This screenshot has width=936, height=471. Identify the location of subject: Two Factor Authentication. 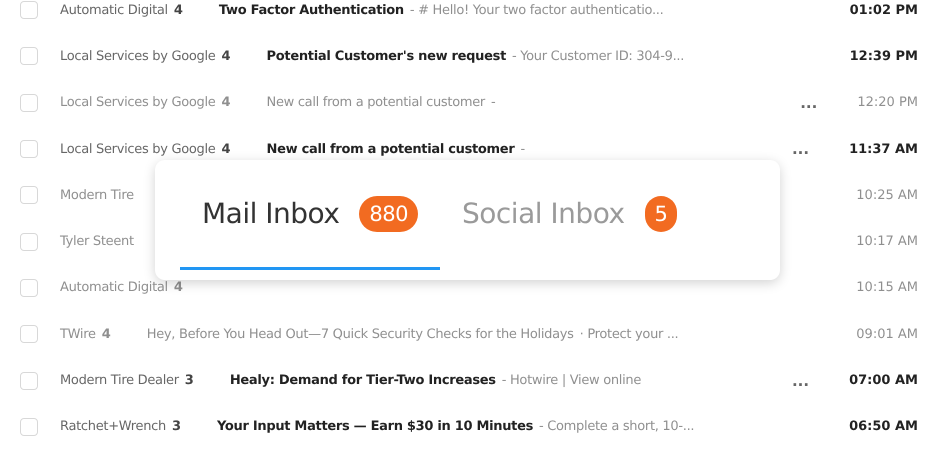
(311, 10).